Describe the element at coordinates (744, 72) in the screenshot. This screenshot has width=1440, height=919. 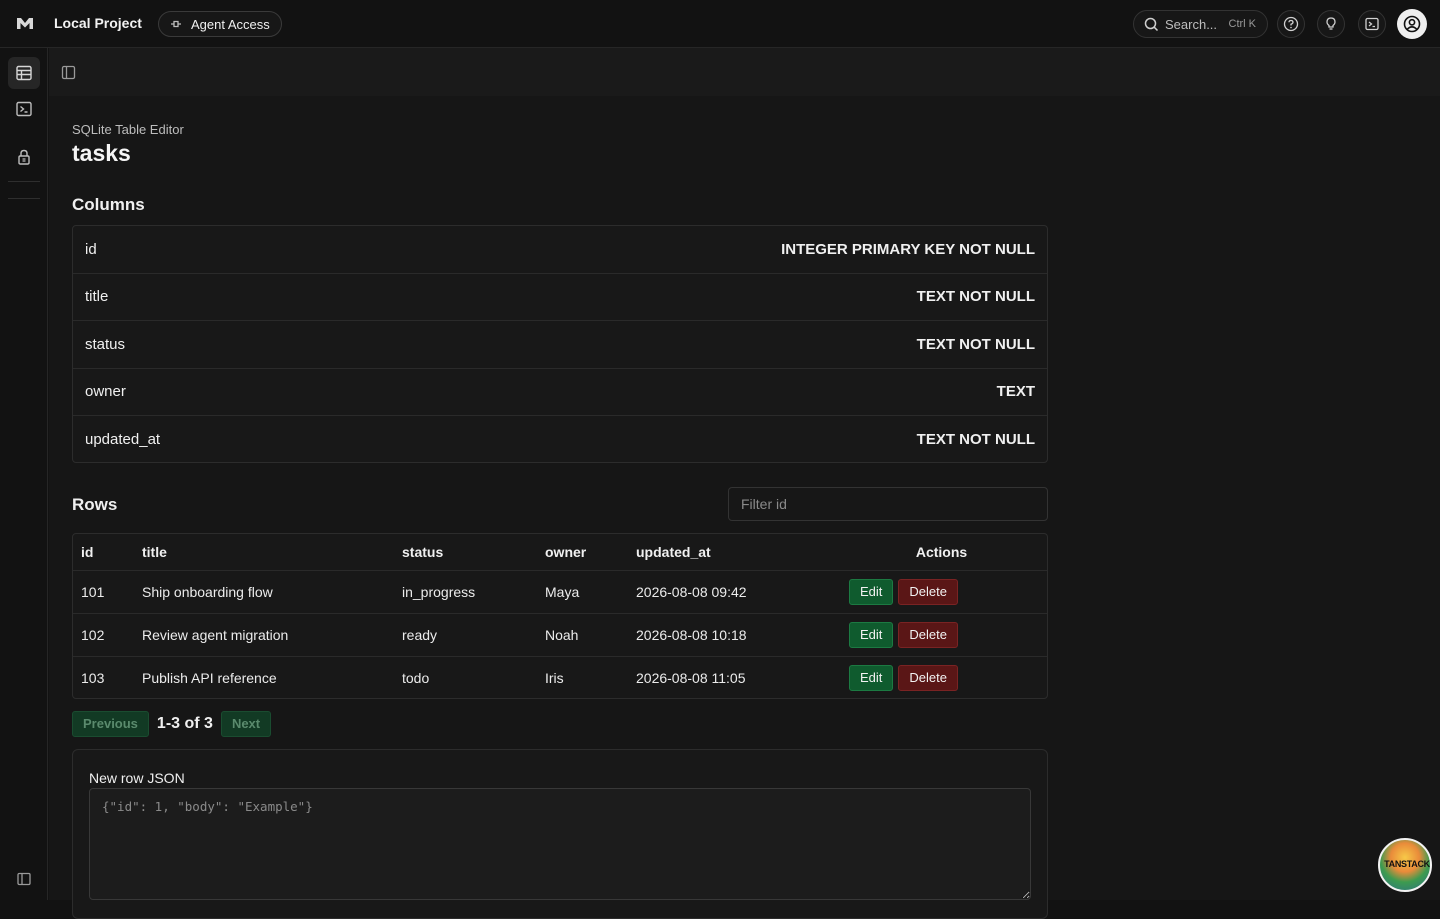
I see `sub-toolbar` at that location.